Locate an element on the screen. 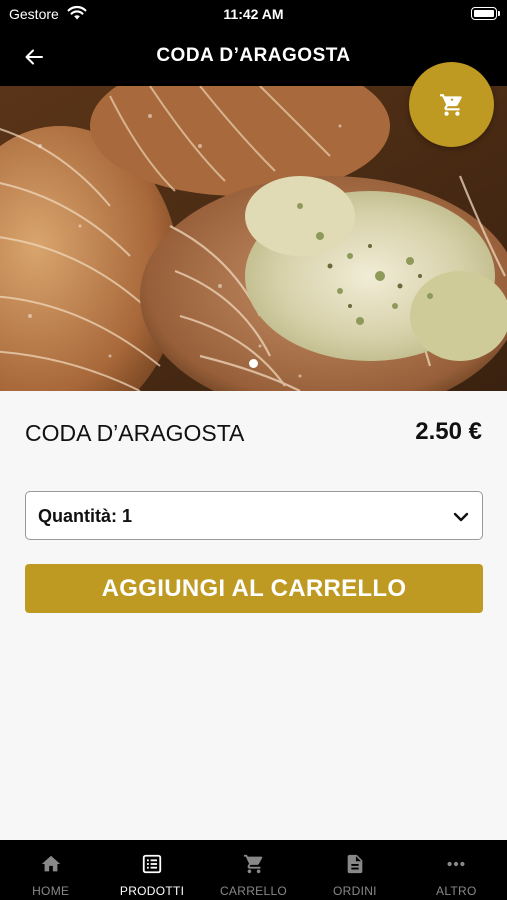 This screenshot has height=900, width=507. bottom-tab-bar: HOME PRODOTTI CARRELLO ORDINI ALTRO is located at coordinates (253, 870).